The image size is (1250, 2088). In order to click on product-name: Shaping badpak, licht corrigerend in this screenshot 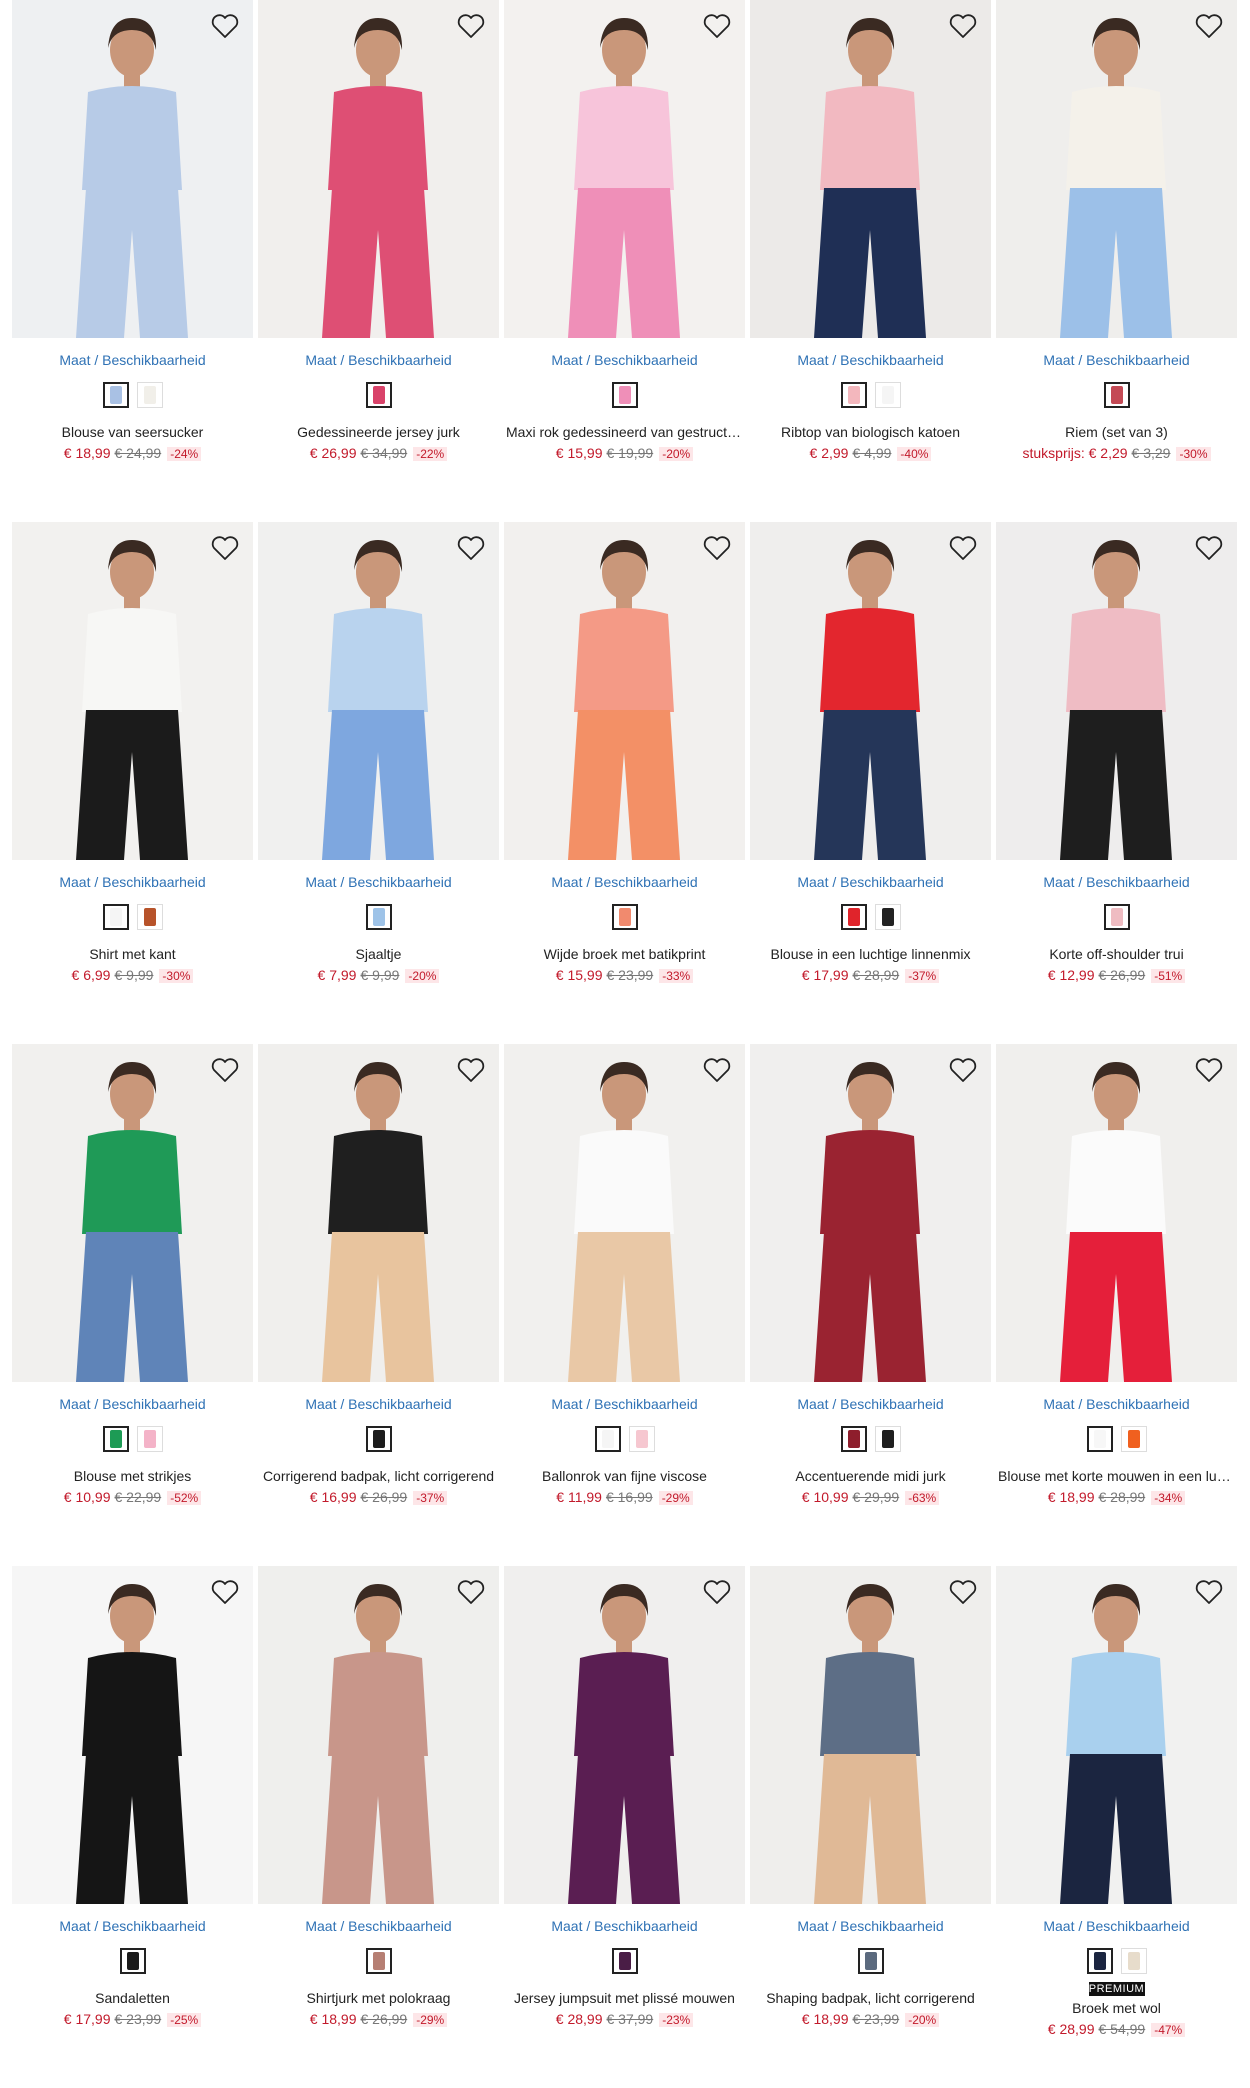, I will do `click(870, 1998)`.